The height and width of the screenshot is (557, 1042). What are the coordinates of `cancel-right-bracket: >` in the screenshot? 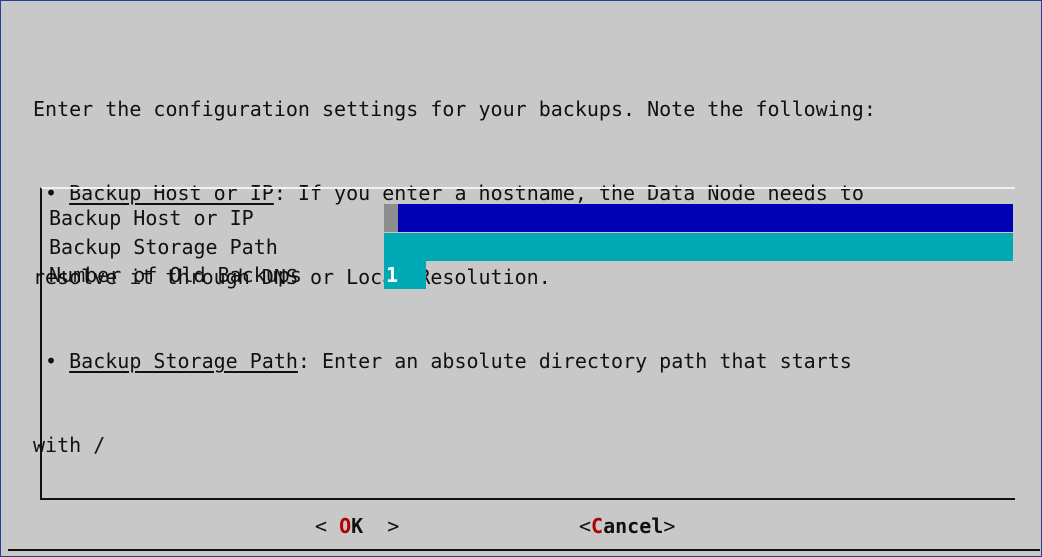 It's located at (669, 526).